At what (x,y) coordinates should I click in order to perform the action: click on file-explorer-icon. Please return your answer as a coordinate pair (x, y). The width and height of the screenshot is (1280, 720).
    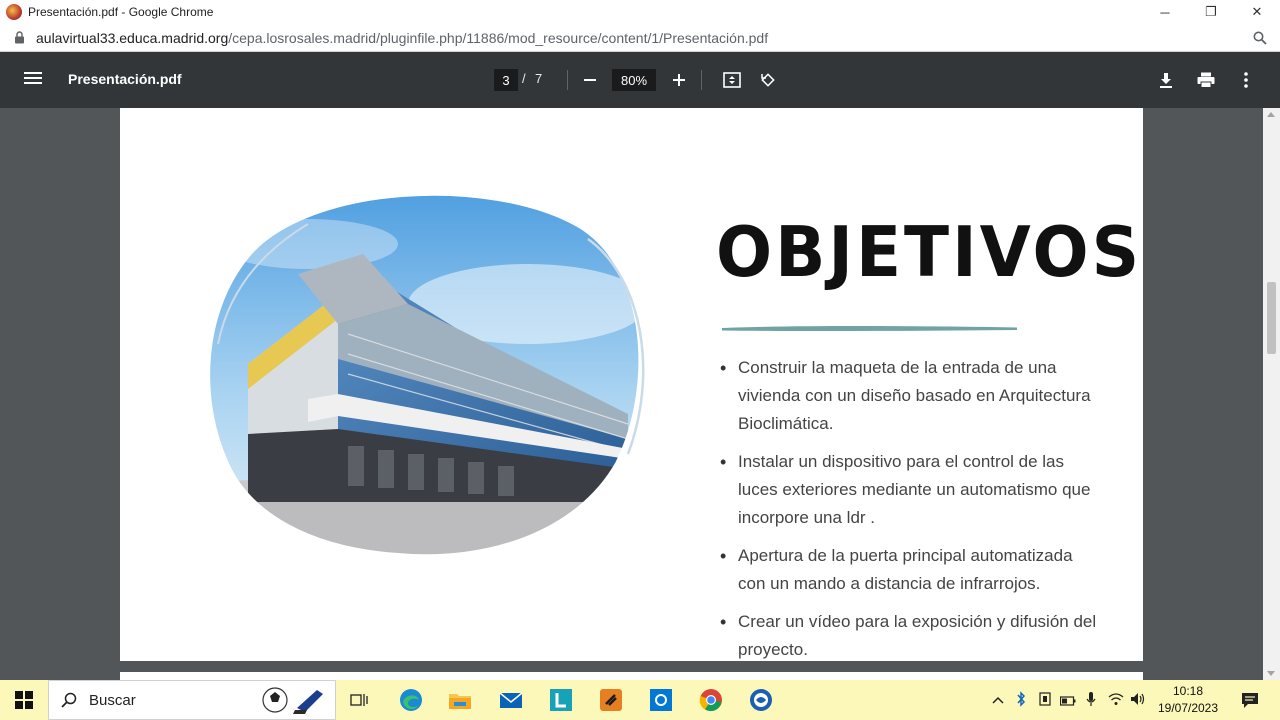
    Looking at the image, I should click on (460, 700).